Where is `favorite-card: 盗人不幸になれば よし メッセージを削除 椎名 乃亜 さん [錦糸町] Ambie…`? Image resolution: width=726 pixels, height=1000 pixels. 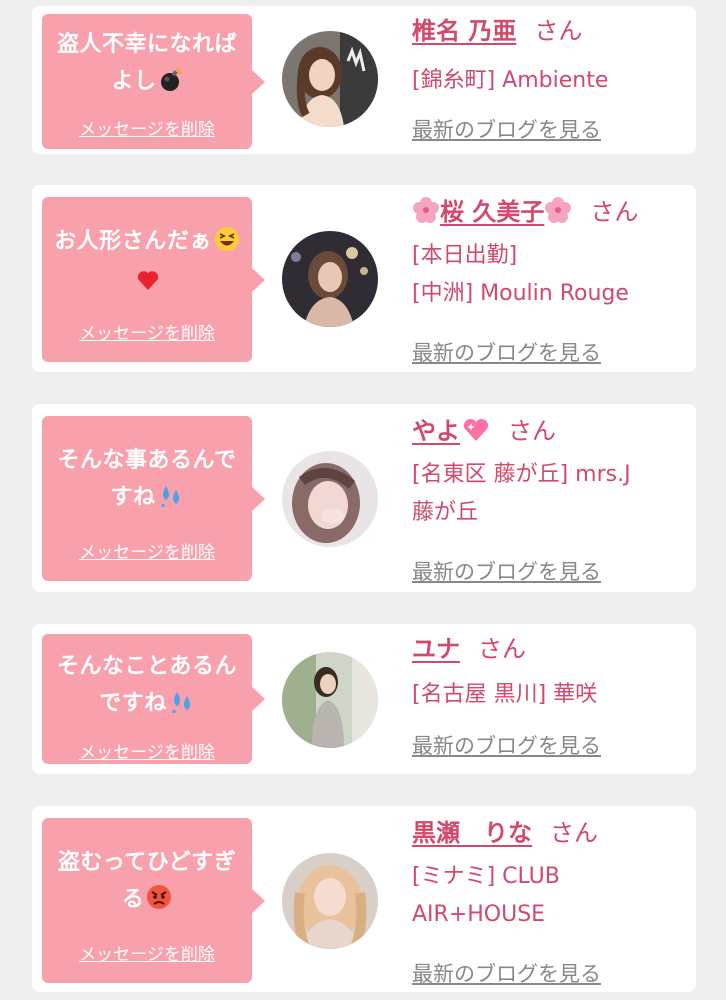 favorite-card: 盗人不幸になれば よし メッセージを削除 椎名 乃亜 さん [錦糸町] Ambie… is located at coordinates (364, 80).